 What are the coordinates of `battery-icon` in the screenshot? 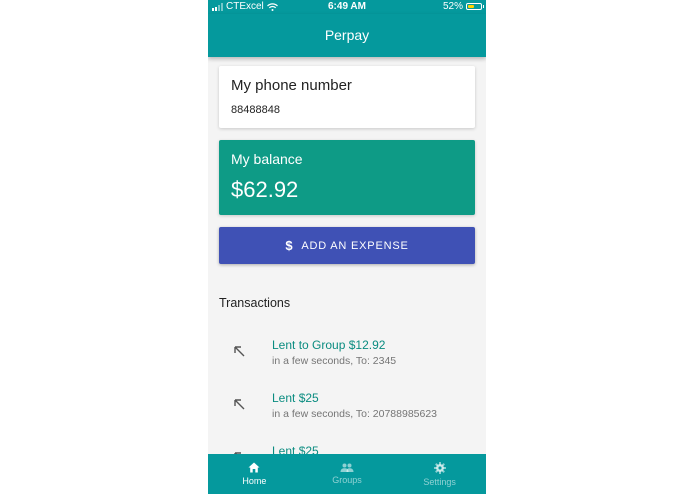 It's located at (475, 6).